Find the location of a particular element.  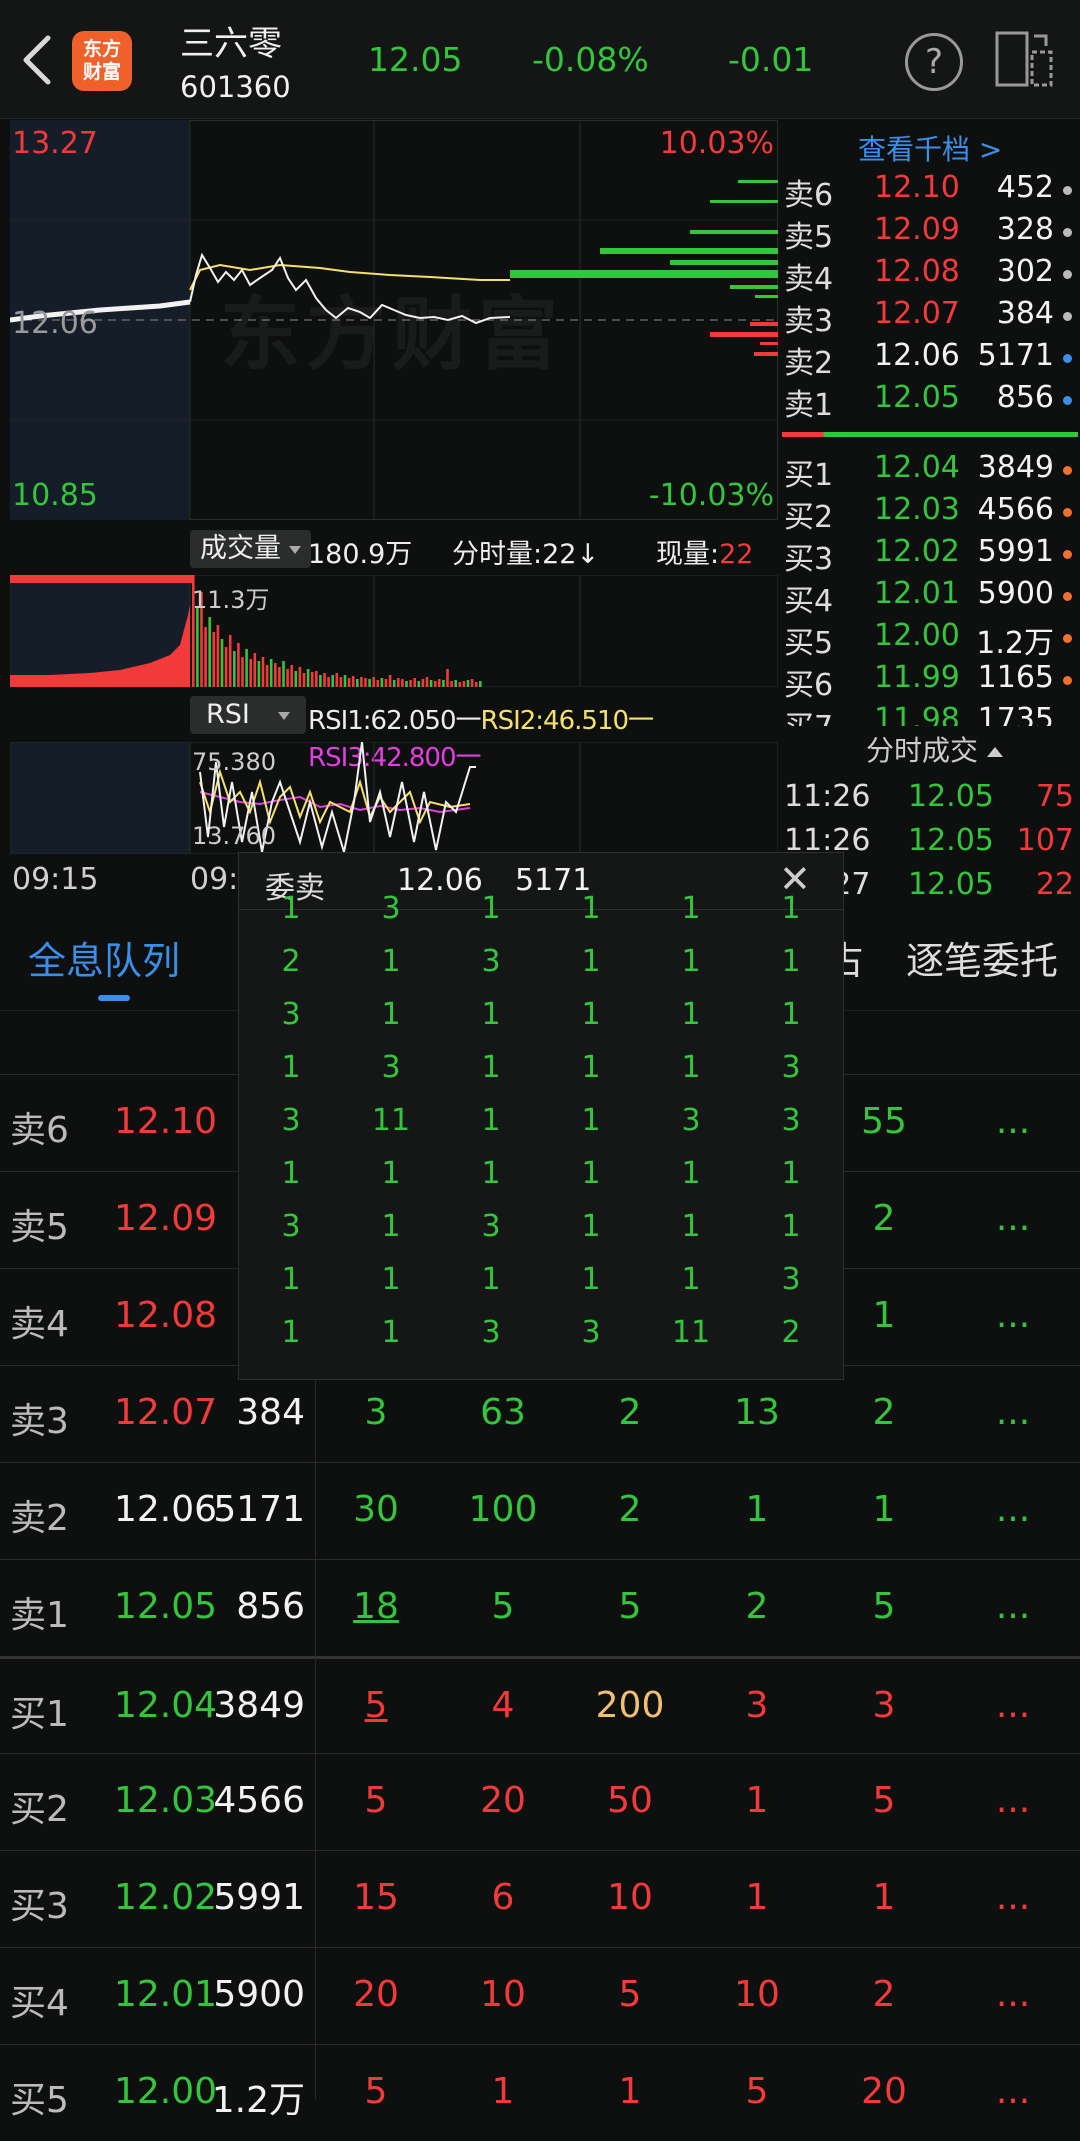

bid-row: 买5 12.00 1.2万 is located at coordinates (930, 639).